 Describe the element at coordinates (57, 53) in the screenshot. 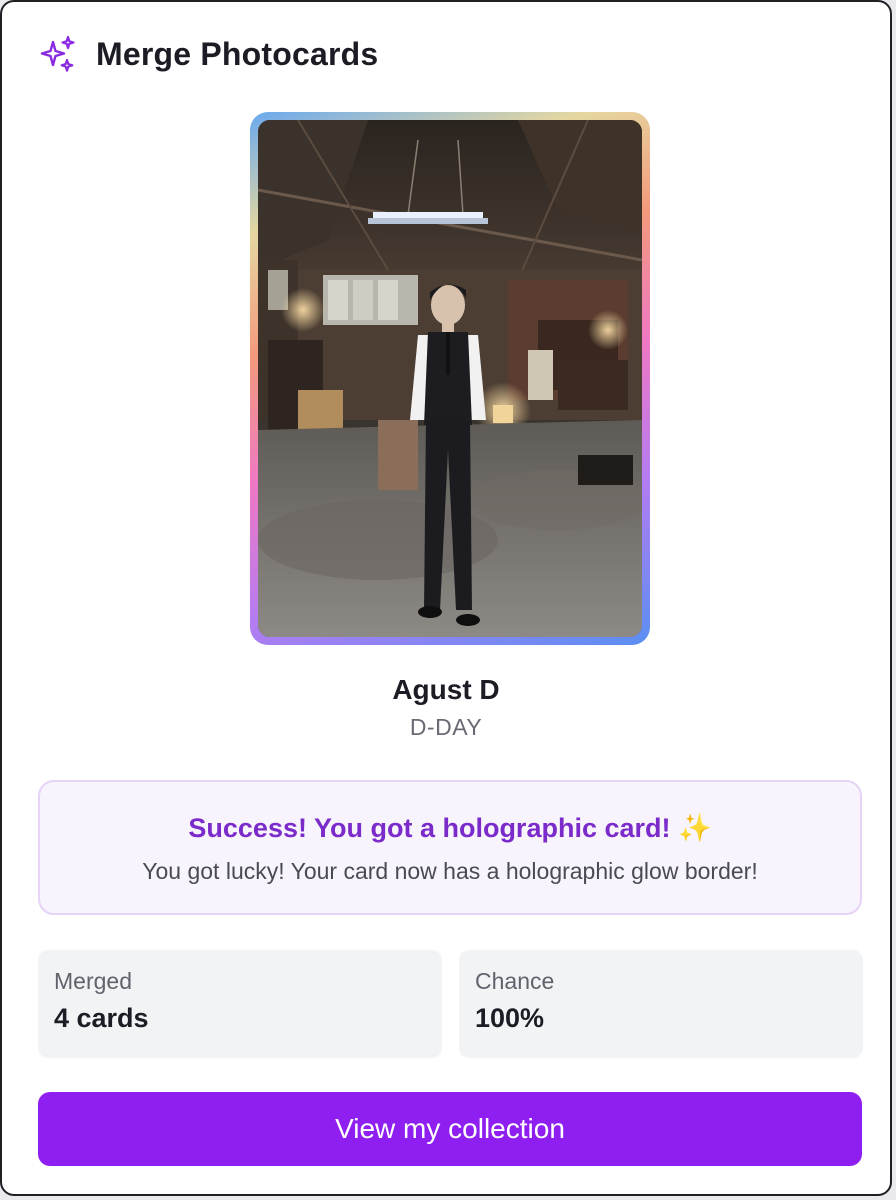

I see `sparkles-icon` at that location.